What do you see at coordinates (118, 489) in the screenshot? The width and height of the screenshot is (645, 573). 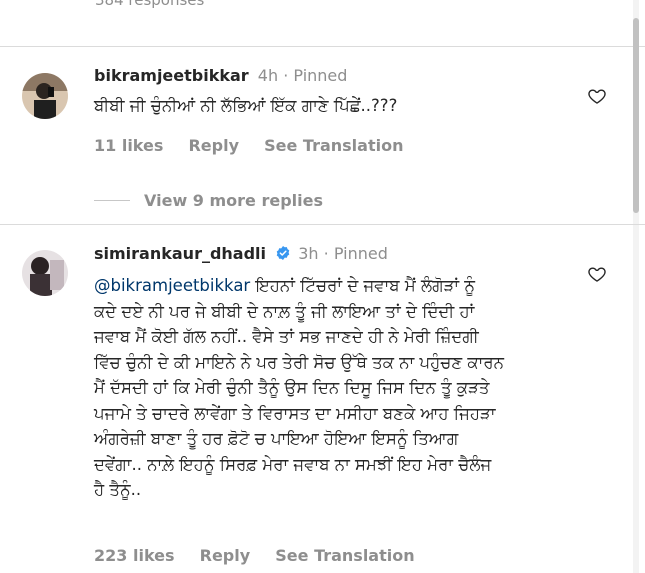 I see `comment-line: ਹੈ ਤੈਨੂੰ..` at bounding box center [118, 489].